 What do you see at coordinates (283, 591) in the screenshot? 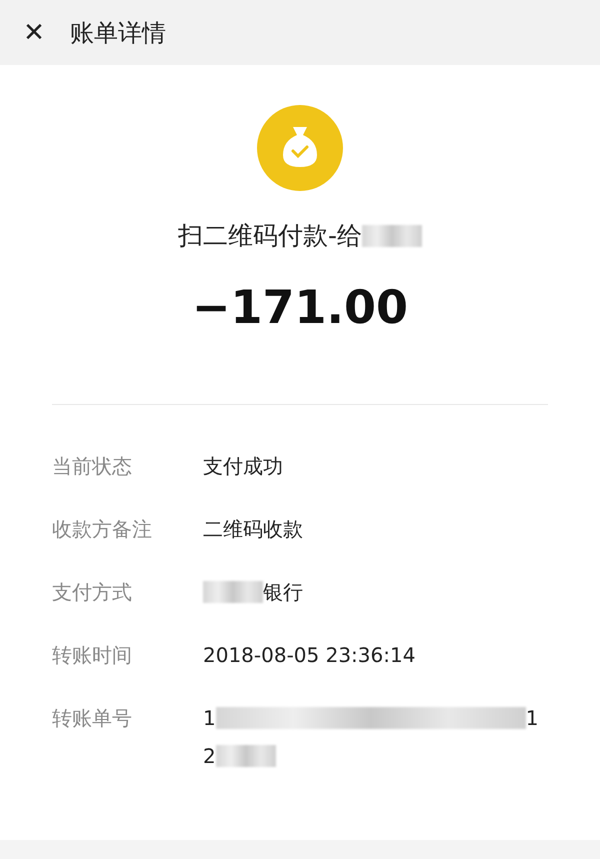
I see `detail-value-text: 银行` at bounding box center [283, 591].